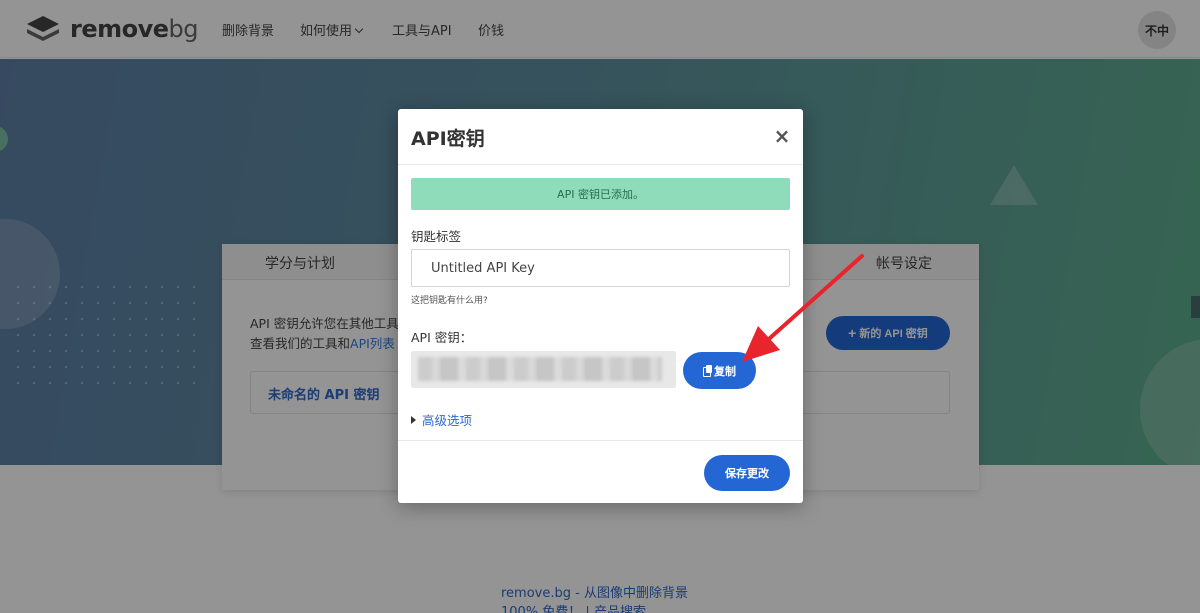 The width and height of the screenshot is (1200, 613). Describe the element at coordinates (449, 299) in the screenshot. I see `key-label-help-link: 这把钥匙有什么用?` at that location.